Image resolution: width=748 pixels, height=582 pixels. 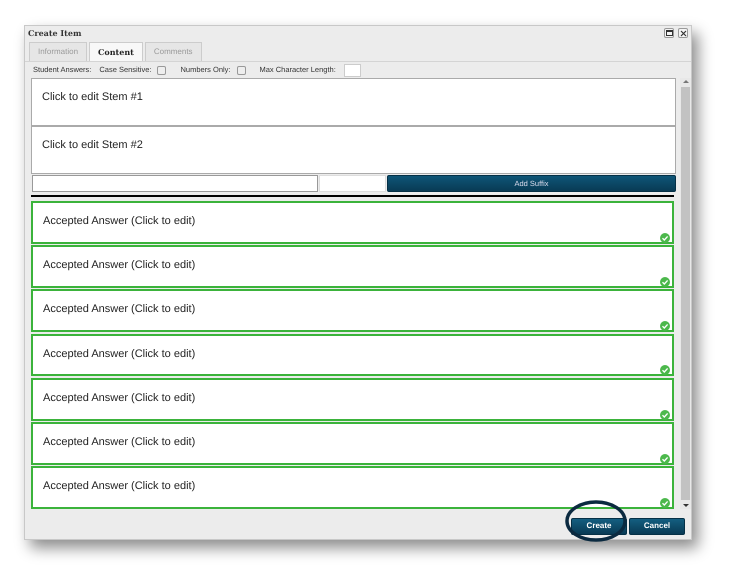 What do you see at coordinates (353, 150) in the screenshot?
I see `stem-editor: Click to edit Stem #2` at bounding box center [353, 150].